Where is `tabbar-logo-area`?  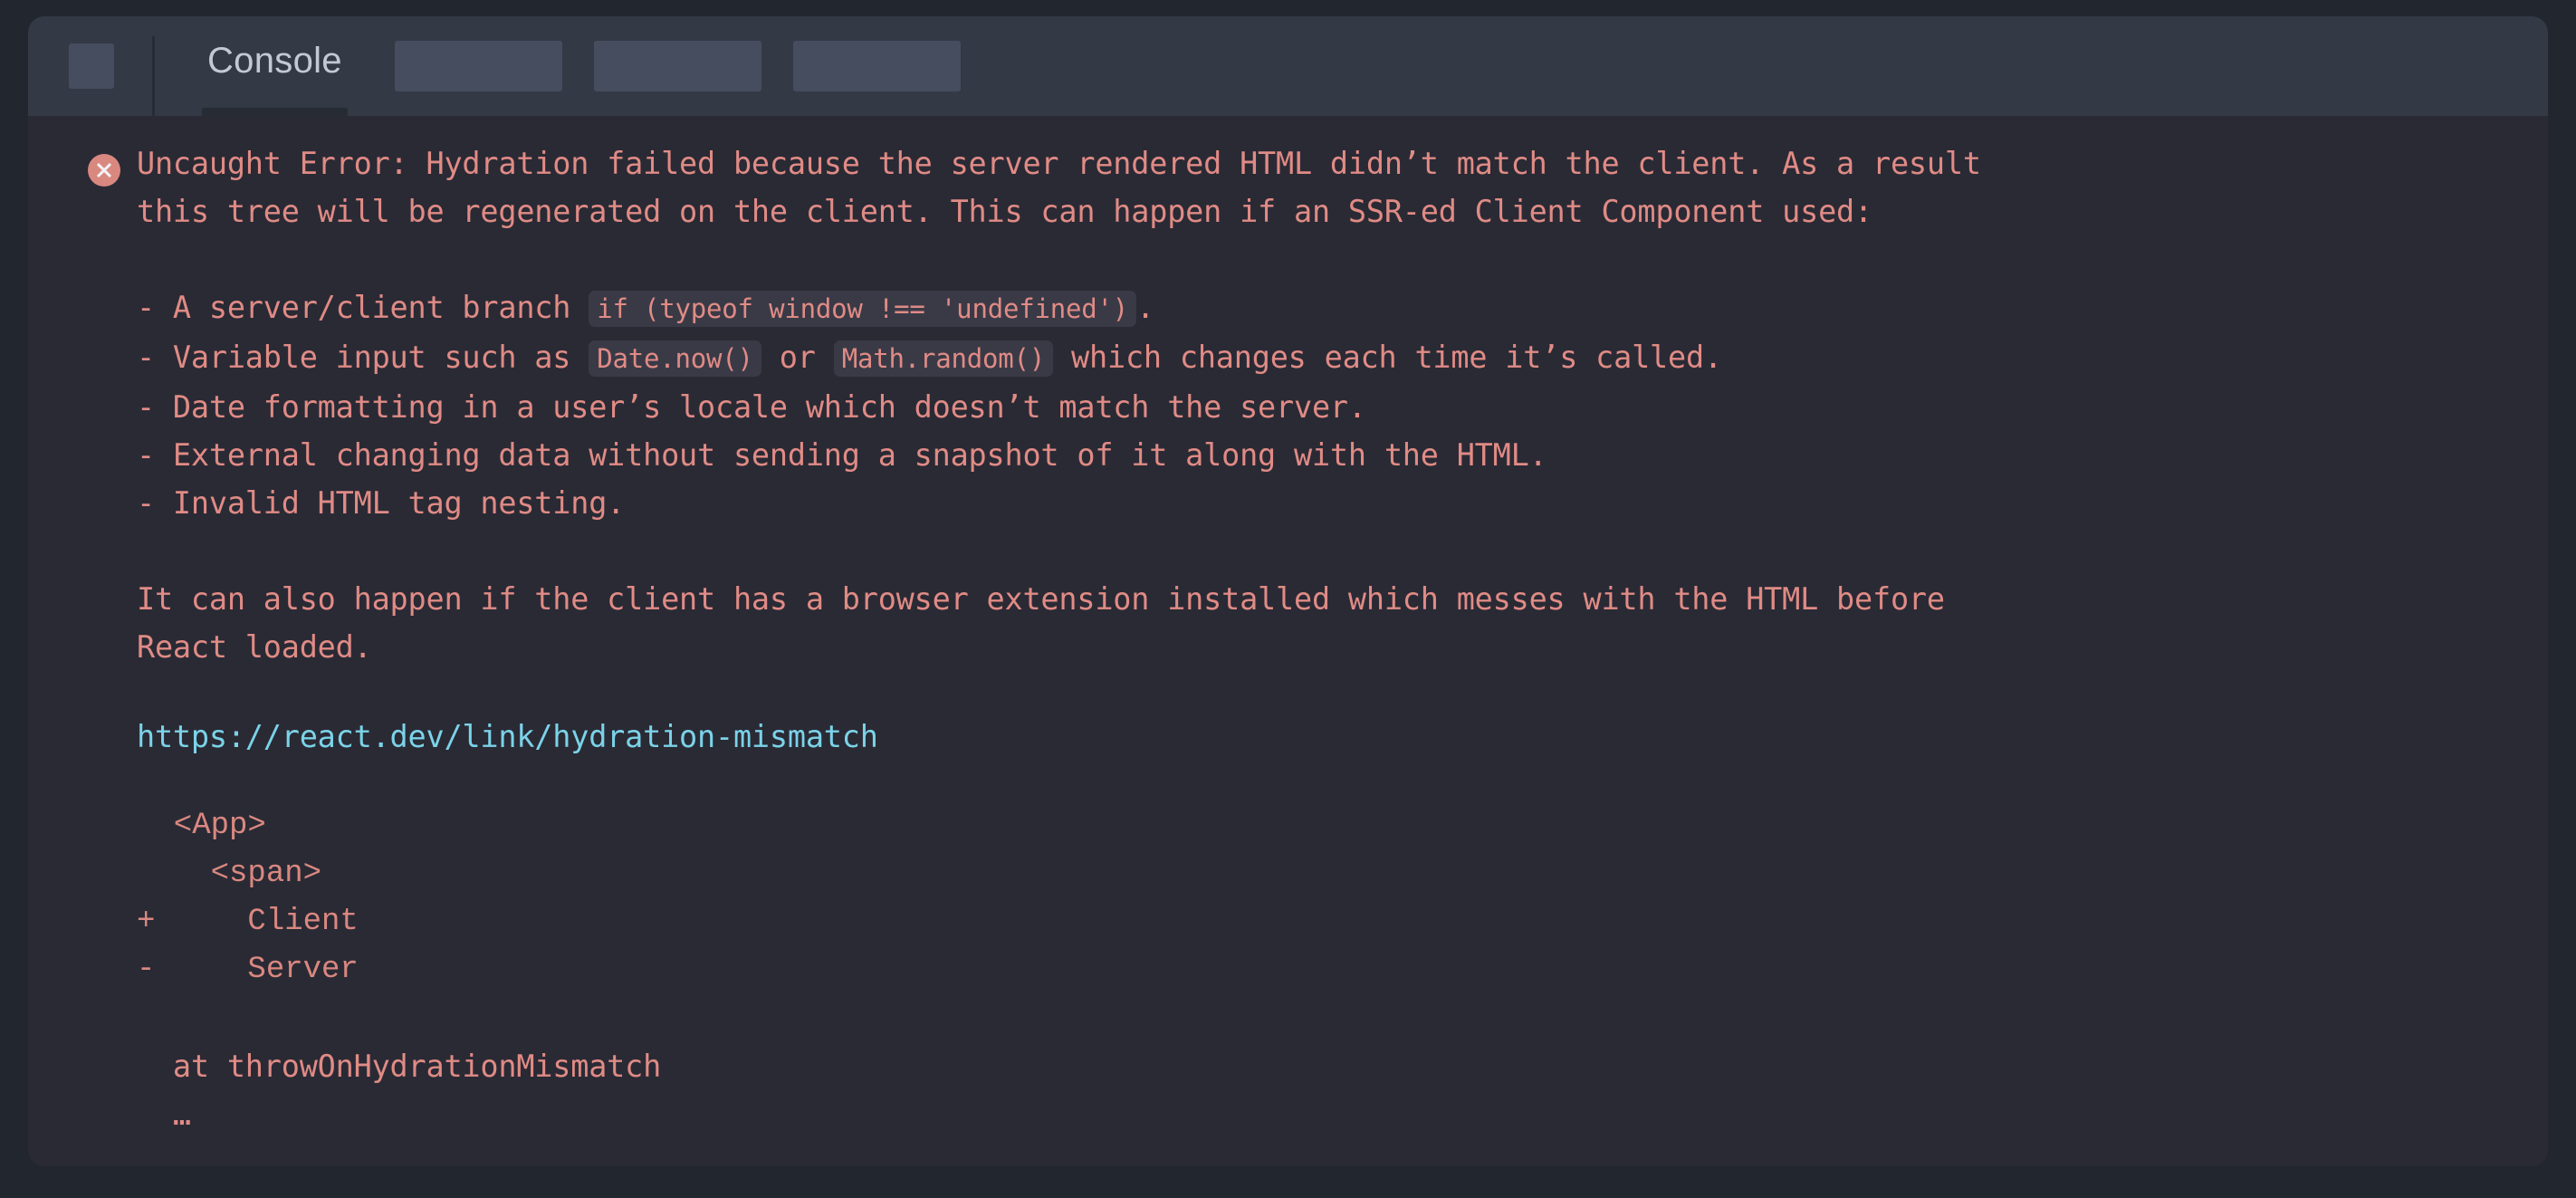 tabbar-logo-area is located at coordinates (91, 66).